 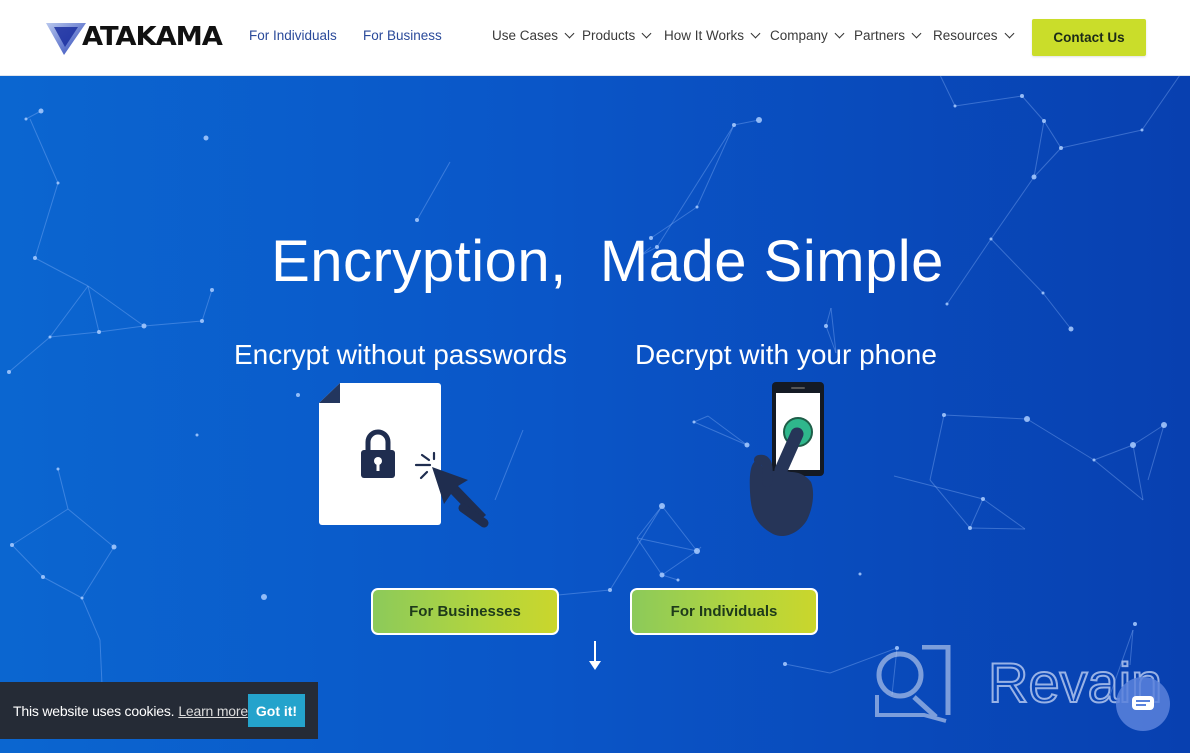 I want to click on cookie-message: This website uses cookies., so click(x=94, y=710).